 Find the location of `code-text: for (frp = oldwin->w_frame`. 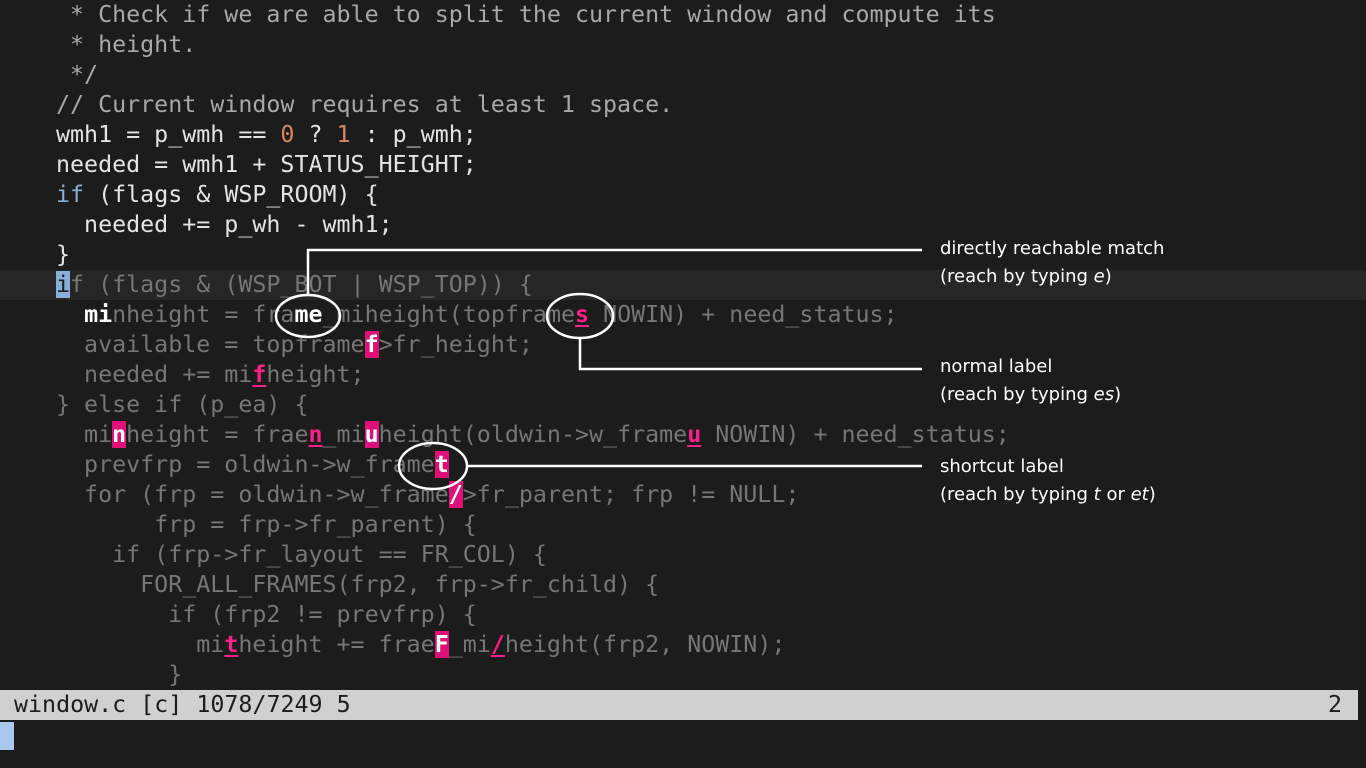

code-text: for (frp = oldwin->w_frame is located at coordinates (252, 494).